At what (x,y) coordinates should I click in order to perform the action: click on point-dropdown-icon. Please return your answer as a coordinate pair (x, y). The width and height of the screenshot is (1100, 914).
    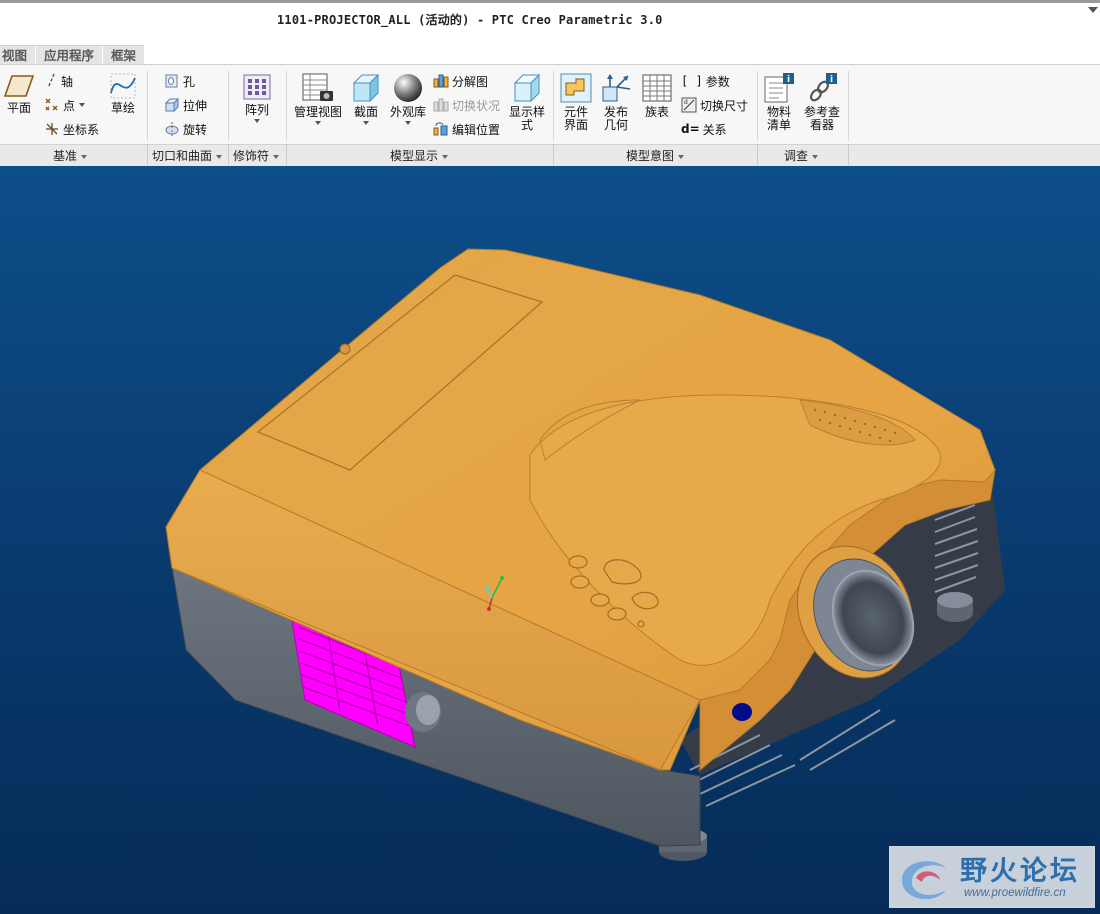
    Looking at the image, I should click on (82, 105).